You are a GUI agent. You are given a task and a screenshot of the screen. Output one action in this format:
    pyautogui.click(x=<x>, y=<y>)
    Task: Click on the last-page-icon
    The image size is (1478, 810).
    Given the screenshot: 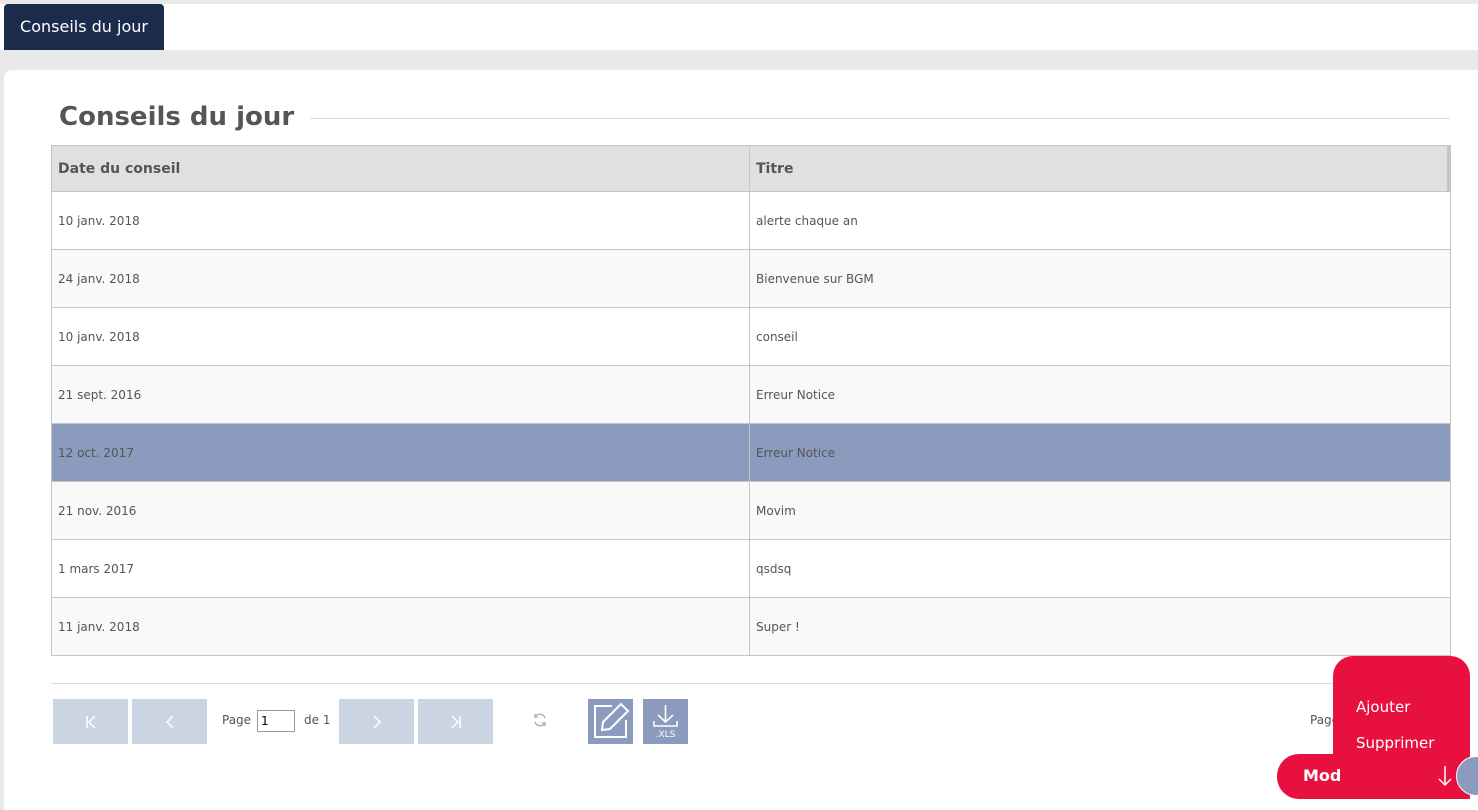 What is the action you would take?
    pyautogui.click(x=455, y=722)
    